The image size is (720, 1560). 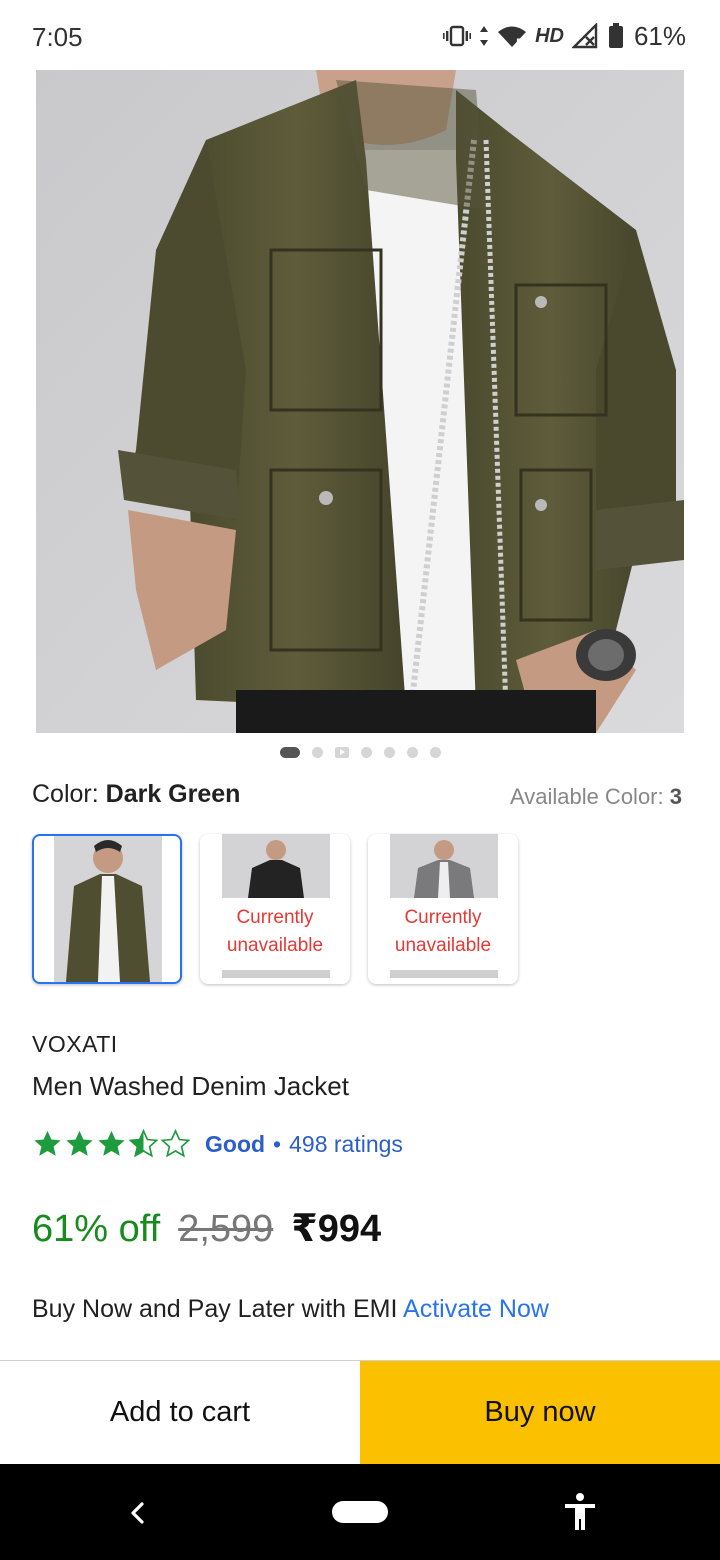 What do you see at coordinates (190, 1086) in the screenshot?
I see `product-title: Men Washed Denim Jacket` at bounding box center [190, 1086].